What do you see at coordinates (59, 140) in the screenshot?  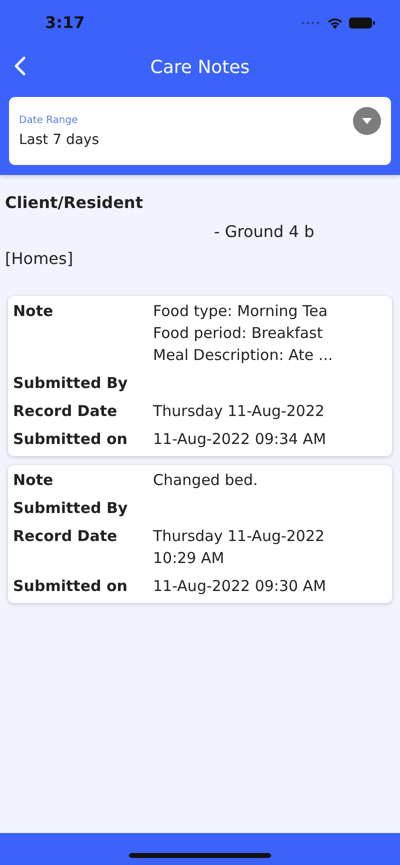 I see `dropdown-value: Last 7 days` at bounding box center [59, 140].